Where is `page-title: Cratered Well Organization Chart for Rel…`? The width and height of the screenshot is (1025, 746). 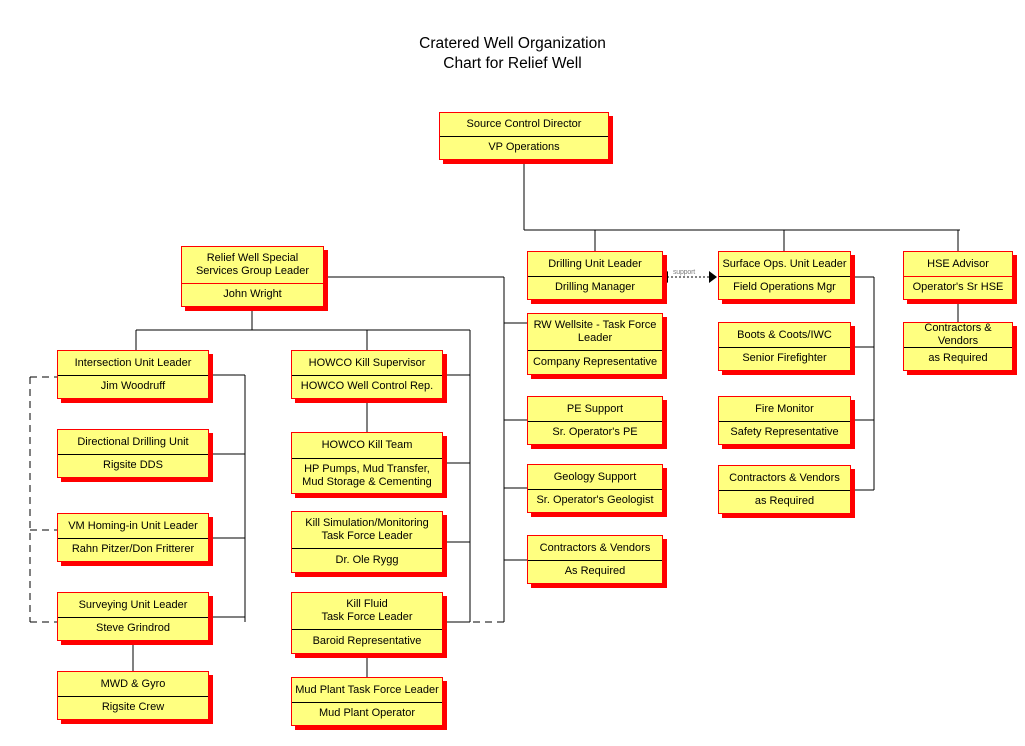 page-title: Cratered Well Organization Chart for Rel… is located at coordinates (512, 53).